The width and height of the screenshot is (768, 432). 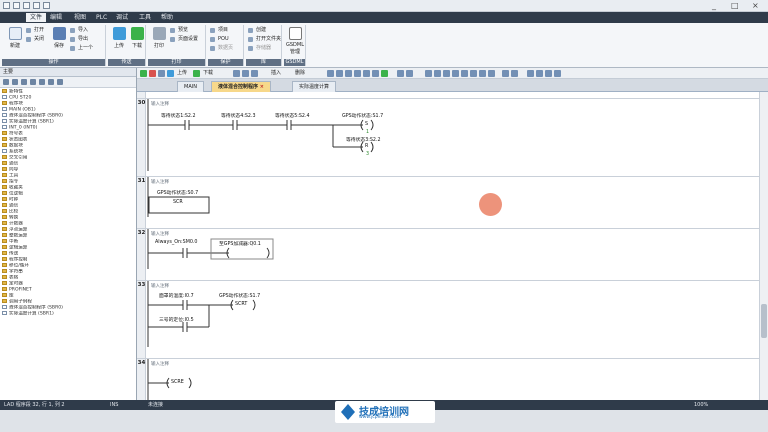 What do you see at coordinates (16, 5) in the screenshot?
I see `new-icon` at bounding box center [16, 5].